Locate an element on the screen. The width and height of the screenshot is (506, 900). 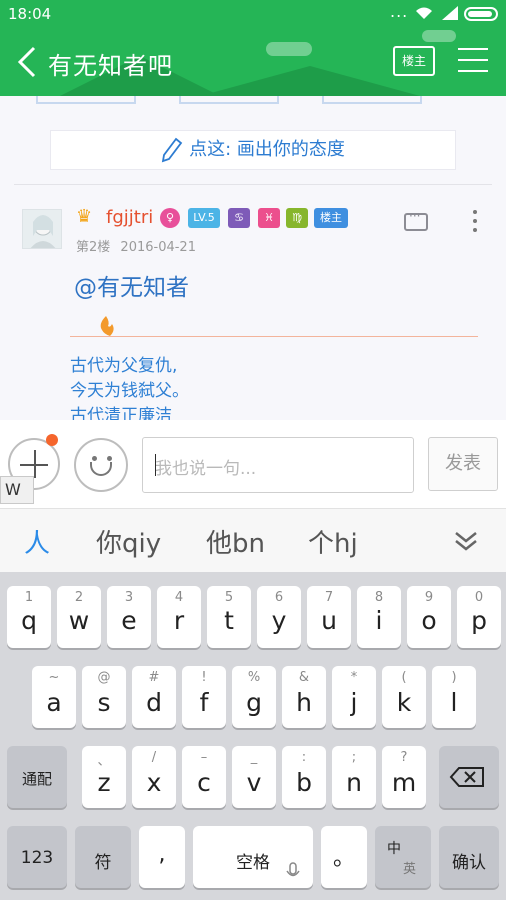
floor-number: 第2楼 is located at coordinates (93, 247).